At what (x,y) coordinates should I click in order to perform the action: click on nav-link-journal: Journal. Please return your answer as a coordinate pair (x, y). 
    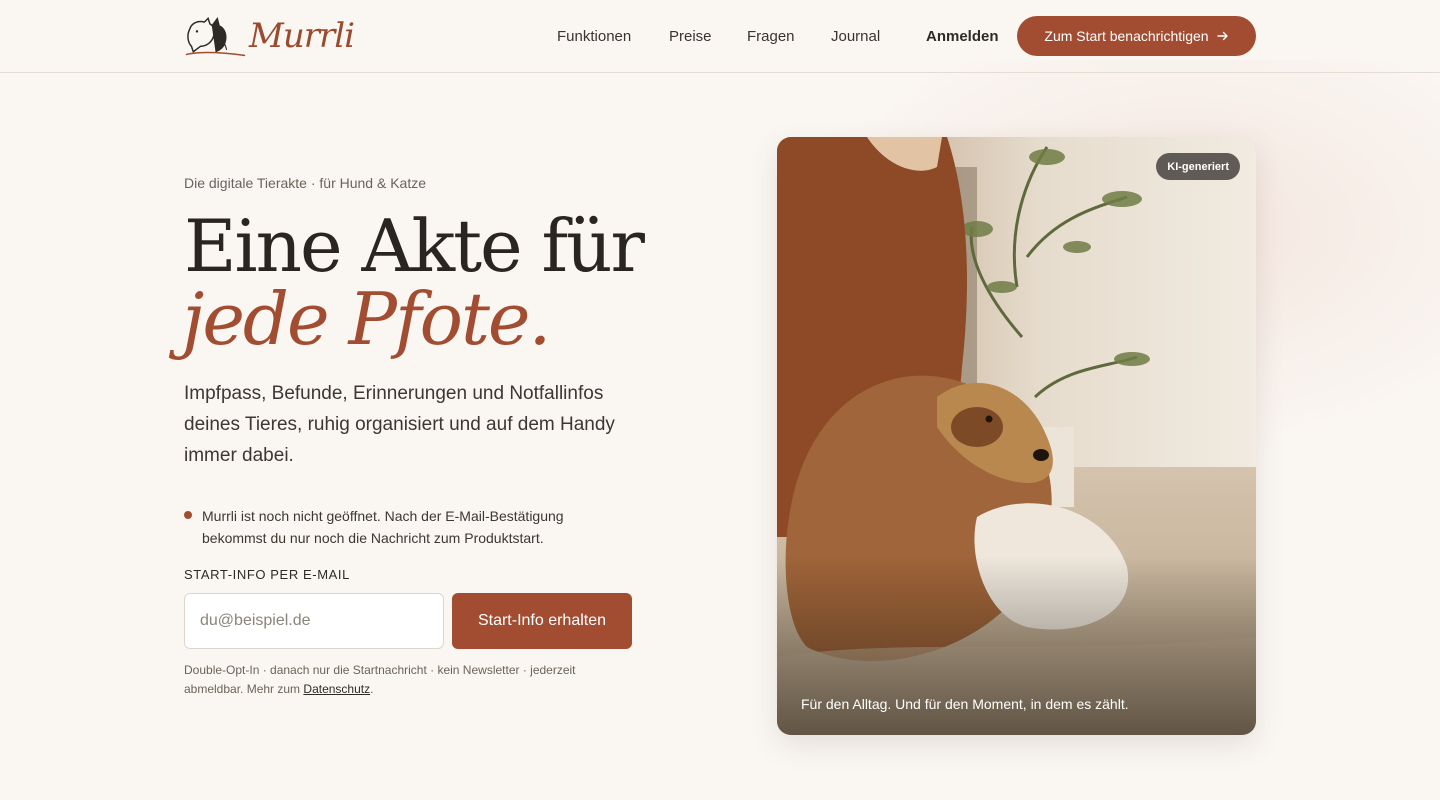
    Looking at the image, I should click on (855, 36).